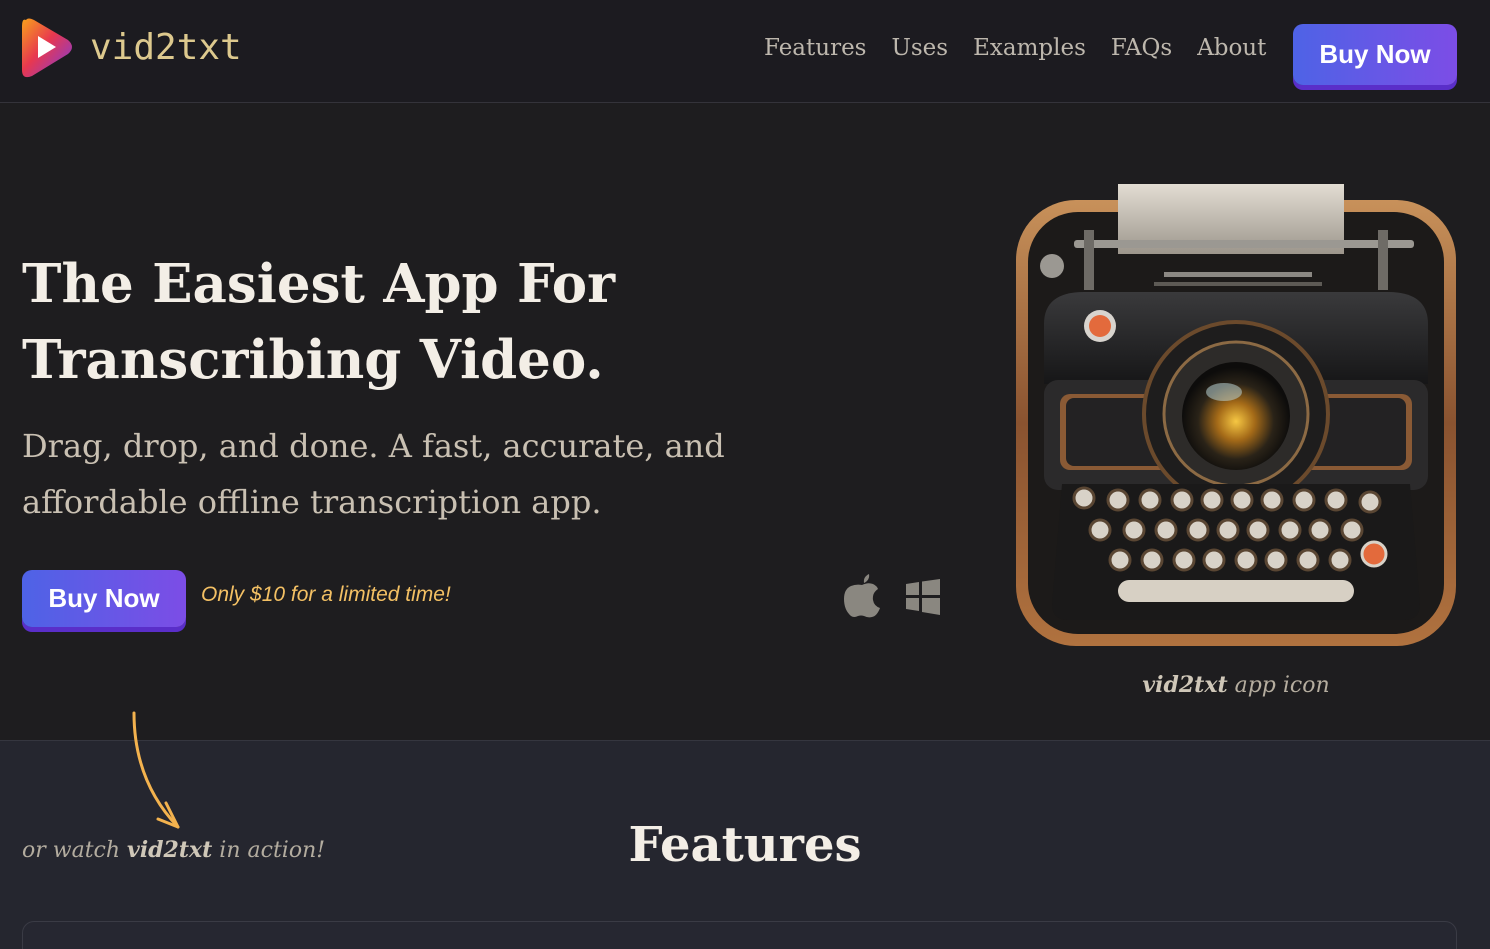  I want to click on nav-link-examples: Examples, so click(1029, 48).